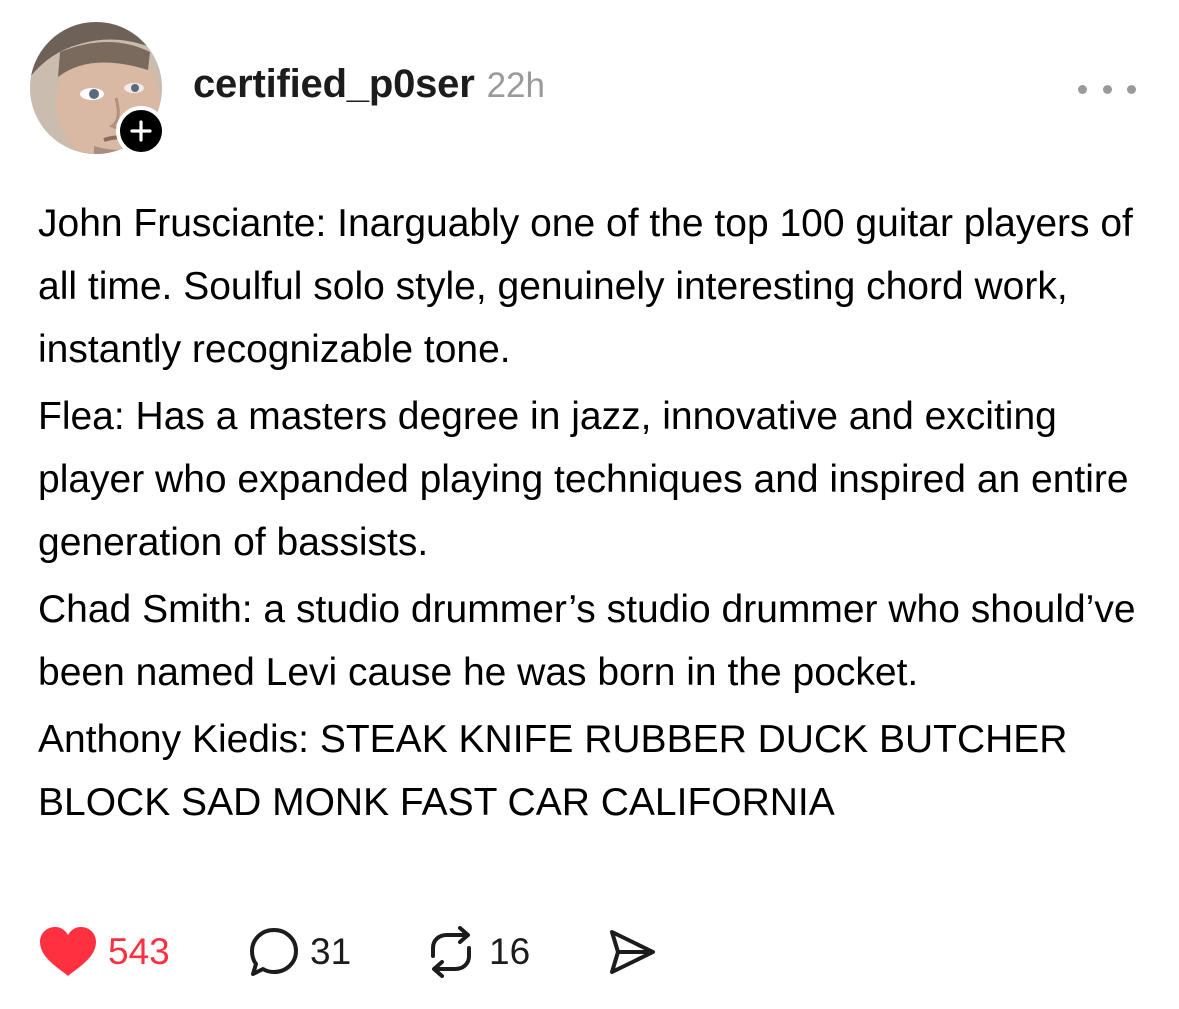  What do you see at coordinates (476, 952) in the screenshot?
I see `repost-button: 16` at bounding box center [476, 952].